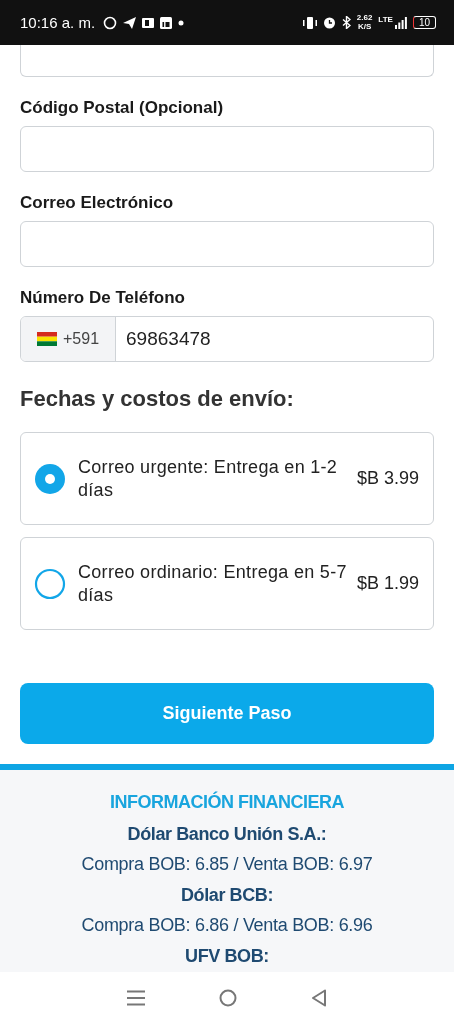 This screenshot has width=454, height=1024. I want to click on rate-heading: UFV BOB:, so click(227, 956).